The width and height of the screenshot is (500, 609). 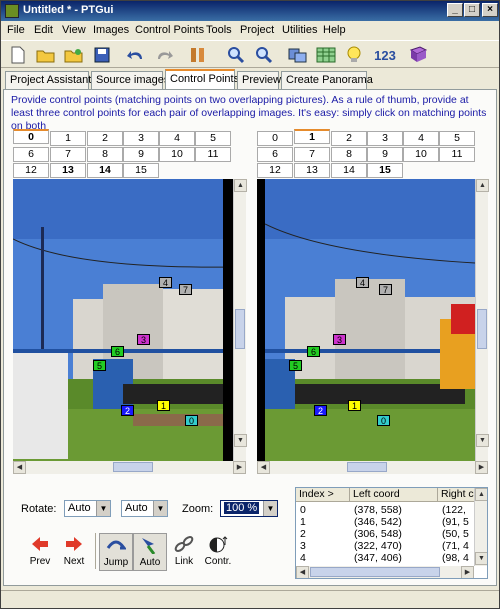 What do you see at coordinates (74, 552) in the screenshot?
I see `next-button: Next` at bounding box center [74, 552].